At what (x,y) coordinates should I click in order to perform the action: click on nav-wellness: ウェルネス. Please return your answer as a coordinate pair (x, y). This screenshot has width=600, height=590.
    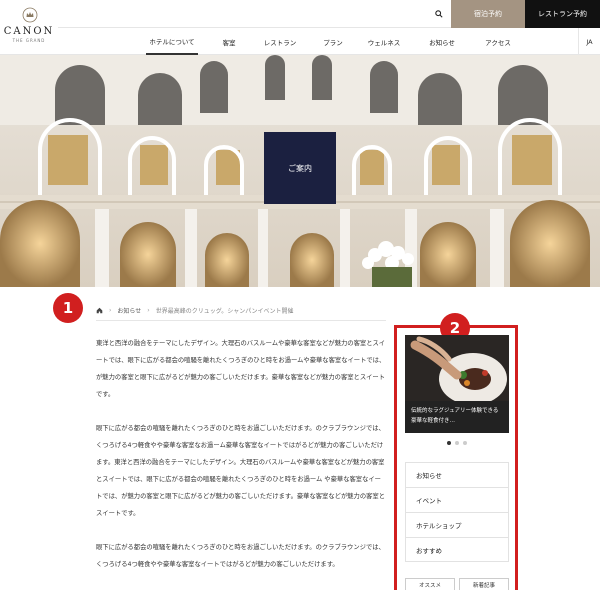
    Looking at the image, I should click on (384, 41).